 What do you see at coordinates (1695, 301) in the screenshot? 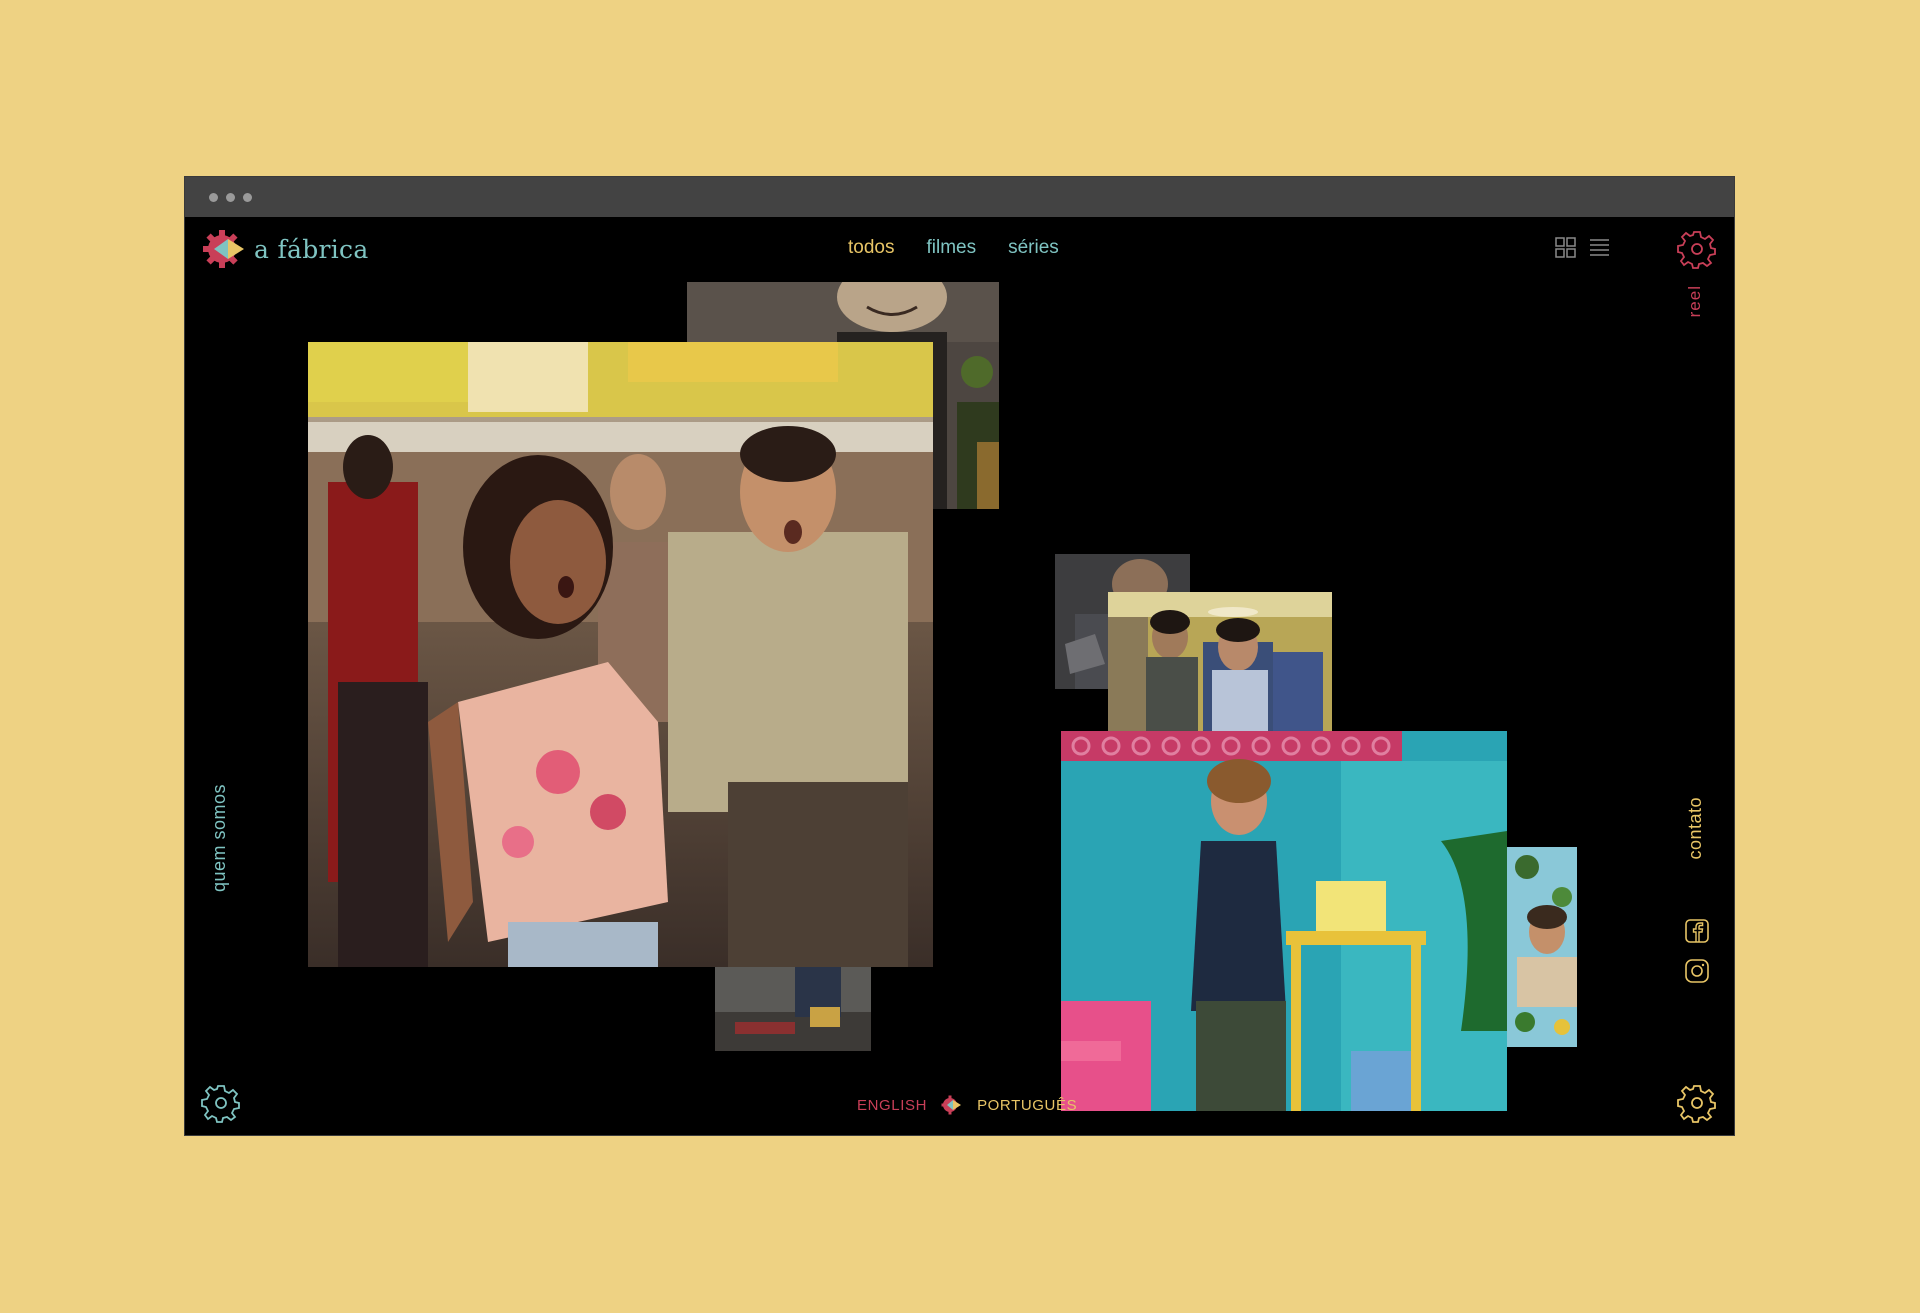
I see `reel-link: reel` at bounding box center [1695, 301].